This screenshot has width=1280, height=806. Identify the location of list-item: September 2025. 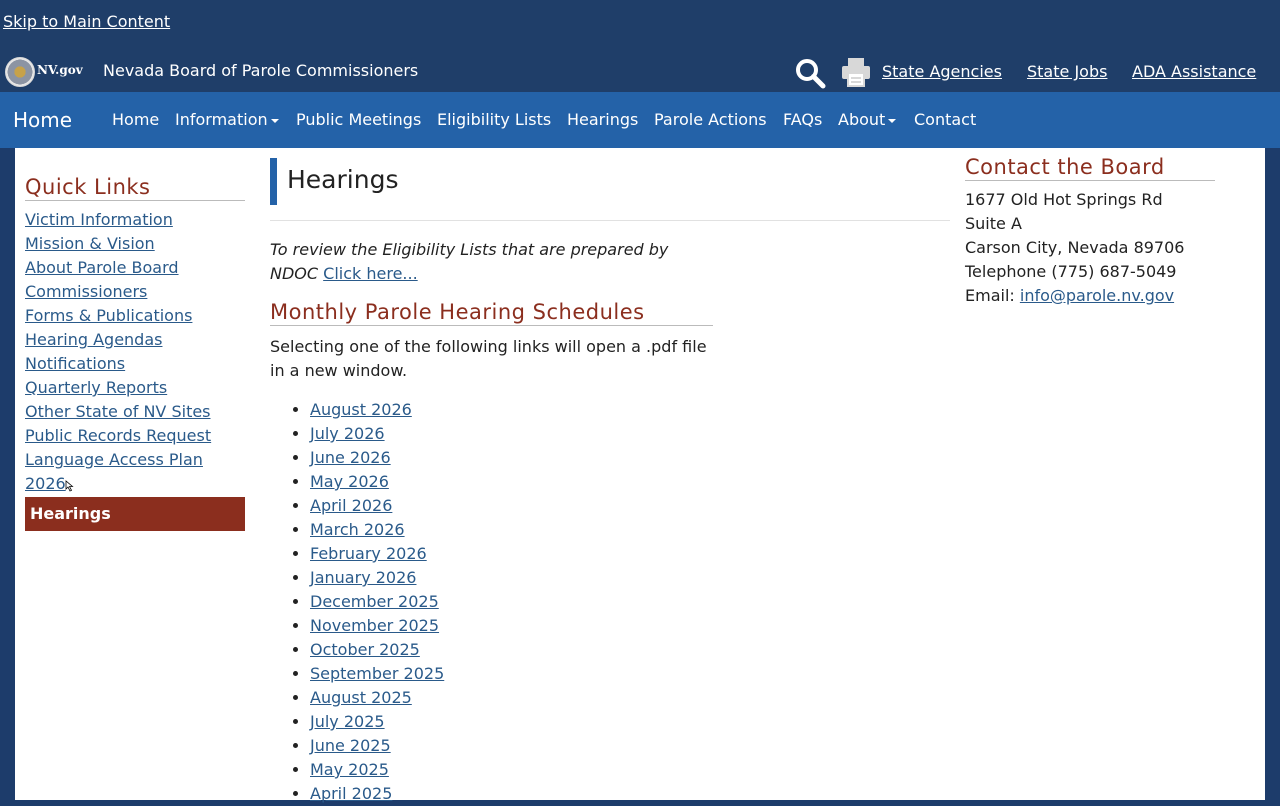
(377, 674).